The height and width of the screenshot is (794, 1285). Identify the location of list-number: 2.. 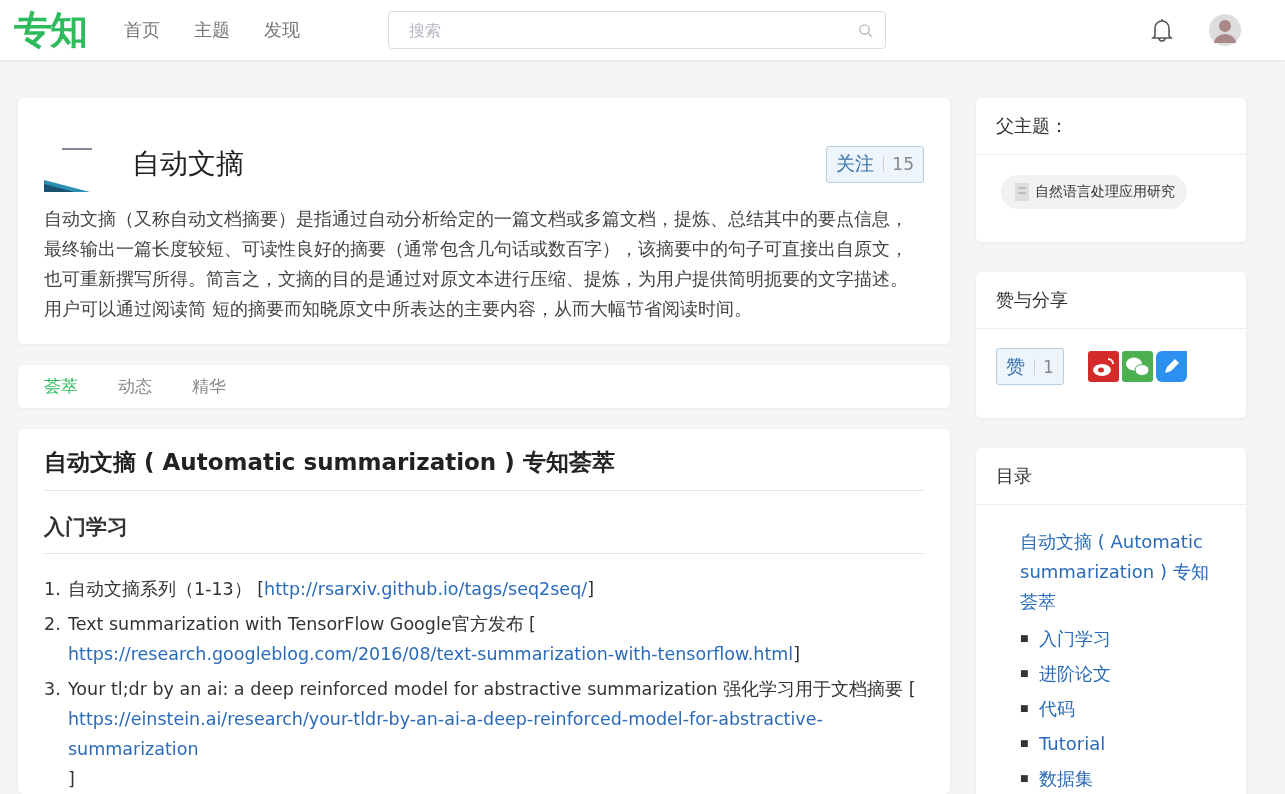
(53, 624).